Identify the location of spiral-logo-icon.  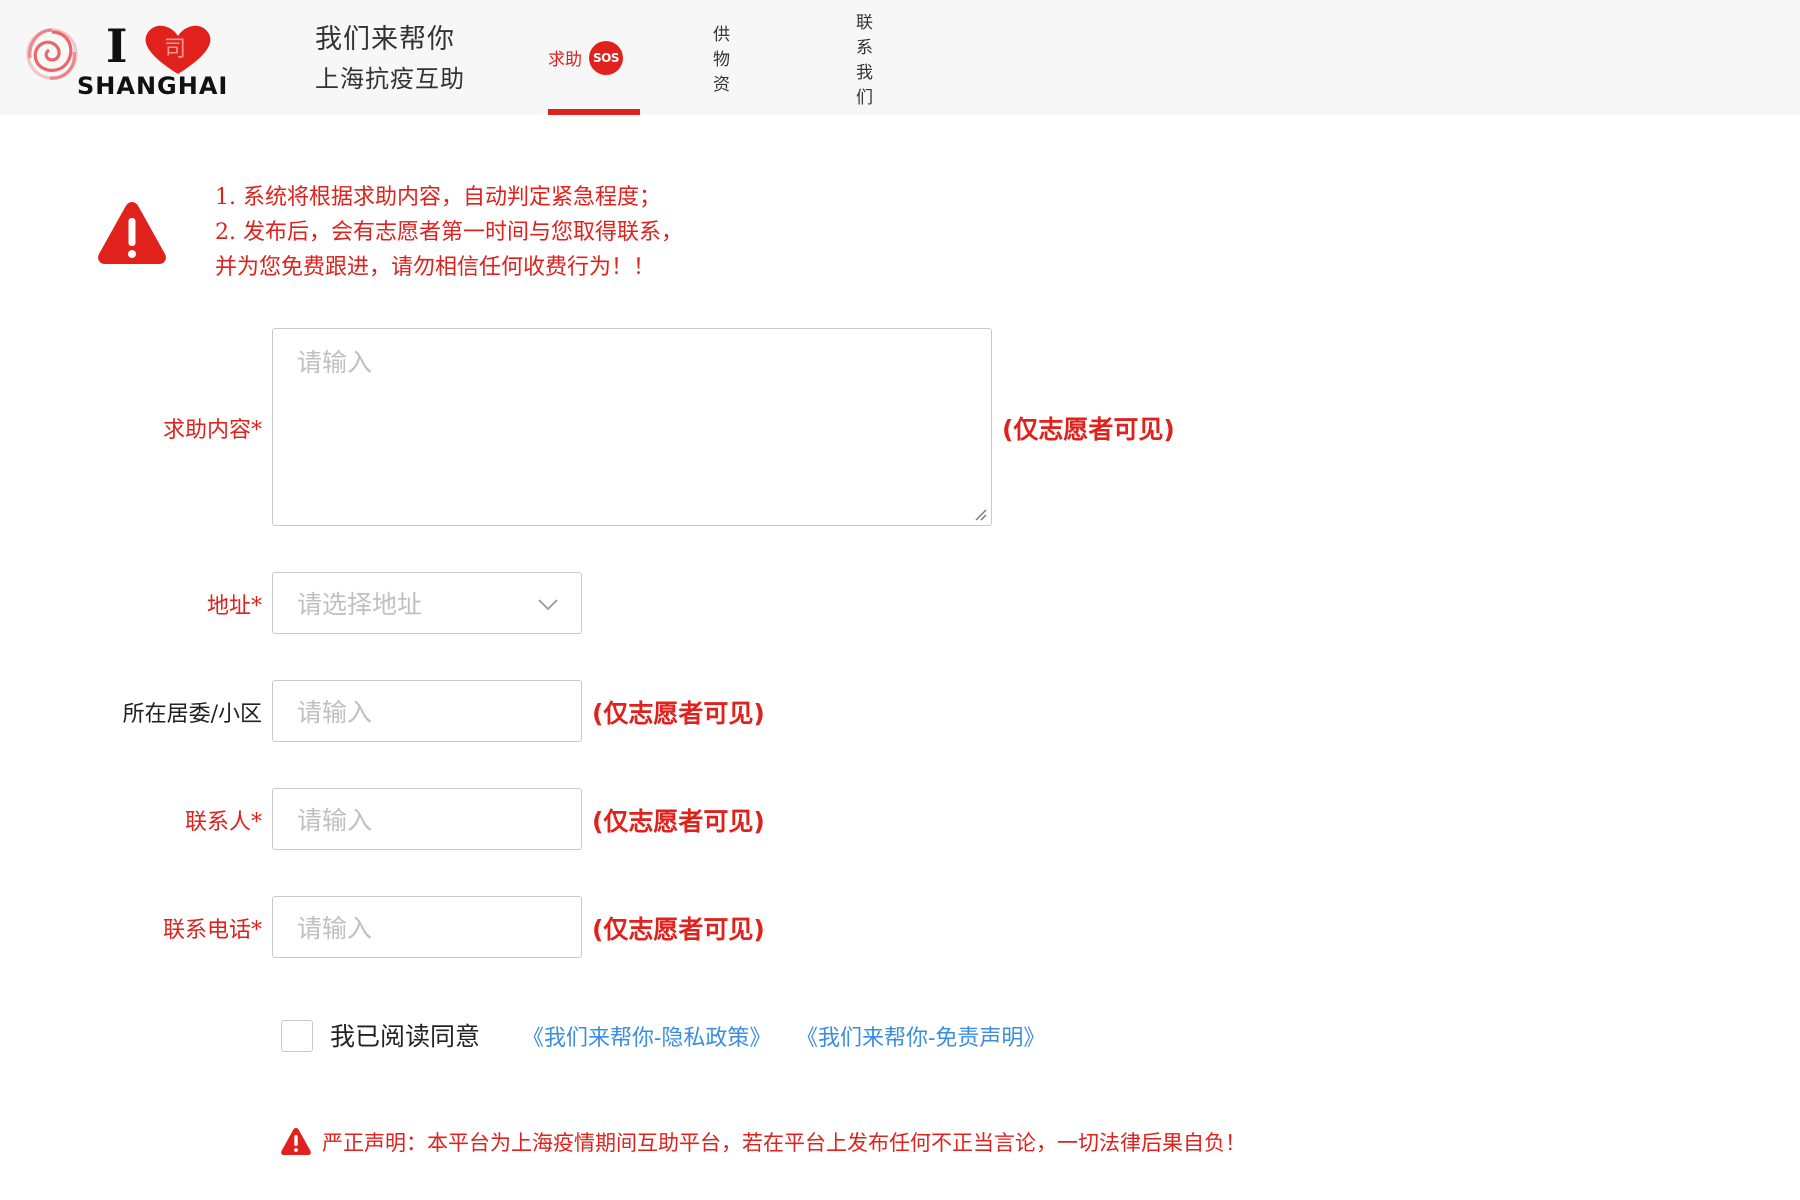
(52, 54).